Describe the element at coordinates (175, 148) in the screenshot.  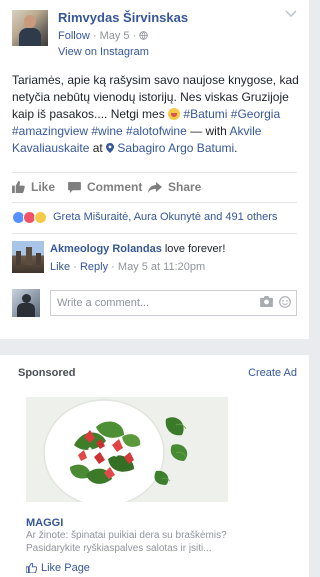
I see `location-link: Sabagiro Argo Batumi` at that location.